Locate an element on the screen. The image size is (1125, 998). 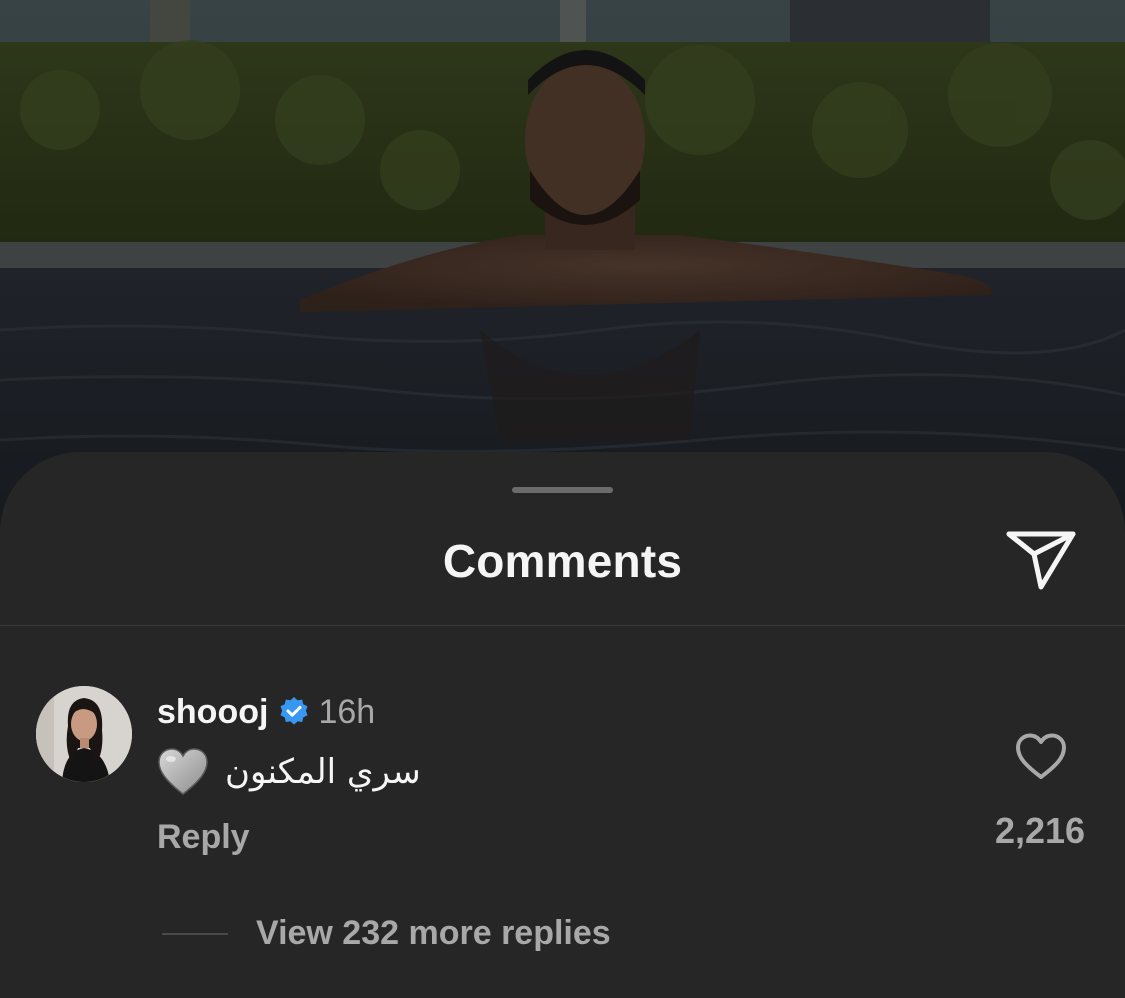
comment-body: سري المكنون is located at coordinates (289, 772).